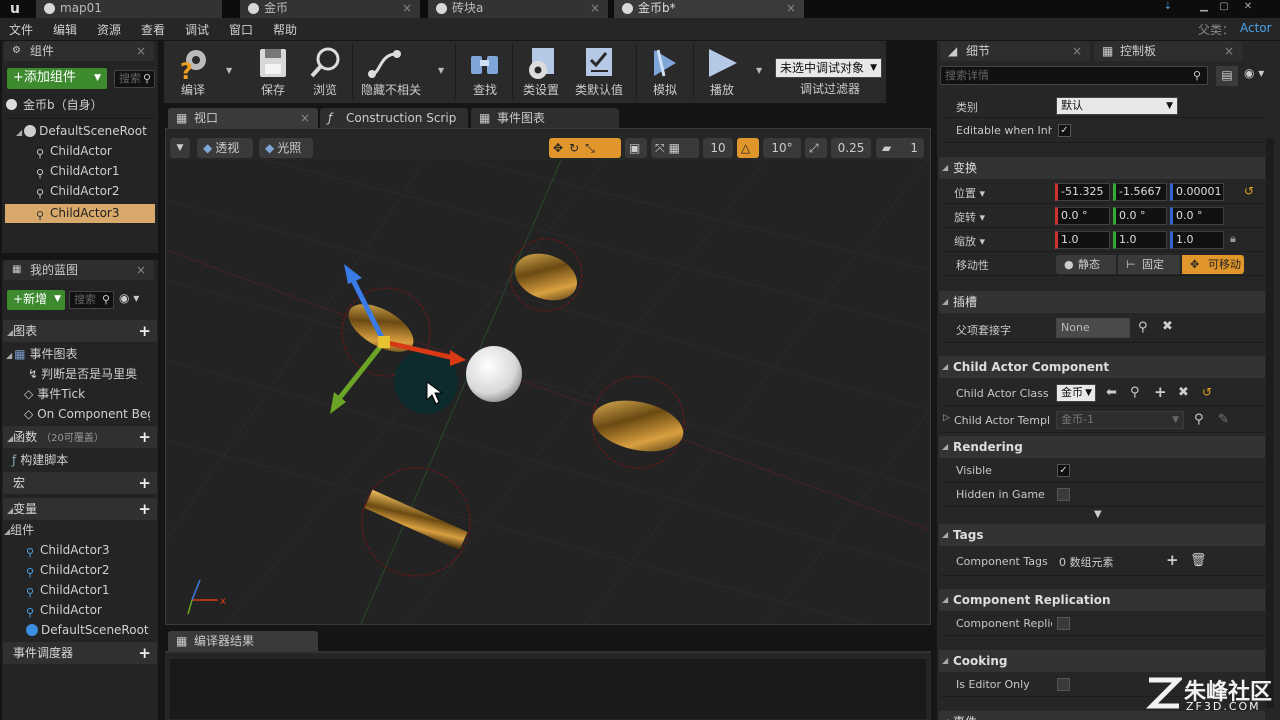  What do you see at coordinates (1197, 216) in the screenshot?
I see `rotation-z-field: 0.0 °` at bounding box center [1197, 216].